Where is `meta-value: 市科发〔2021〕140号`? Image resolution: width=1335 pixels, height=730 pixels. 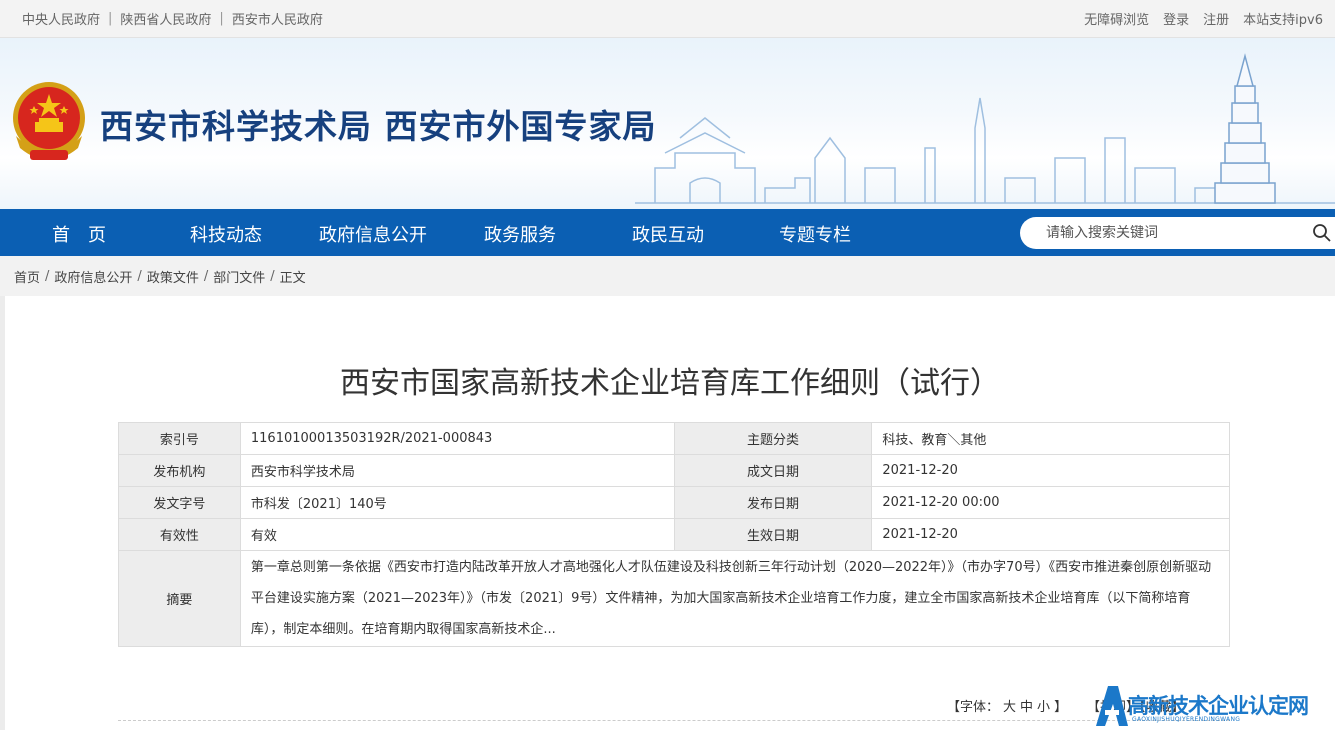
meta-value: 市科发〔2021〕140号 is located at coordinates (457, 502).